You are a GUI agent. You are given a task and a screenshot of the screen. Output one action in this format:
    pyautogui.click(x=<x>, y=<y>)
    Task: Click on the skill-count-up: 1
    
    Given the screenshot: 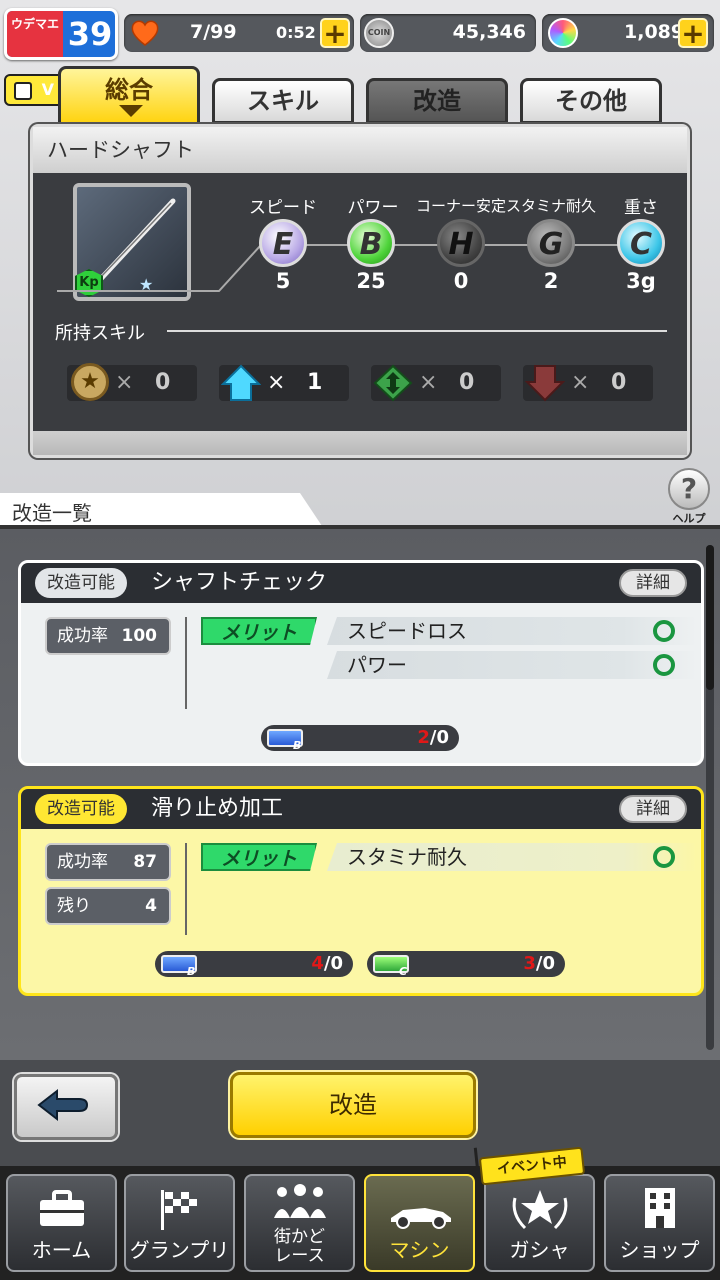 What is the action you would take?
    pyautogui.click(x=315, y=382)
    